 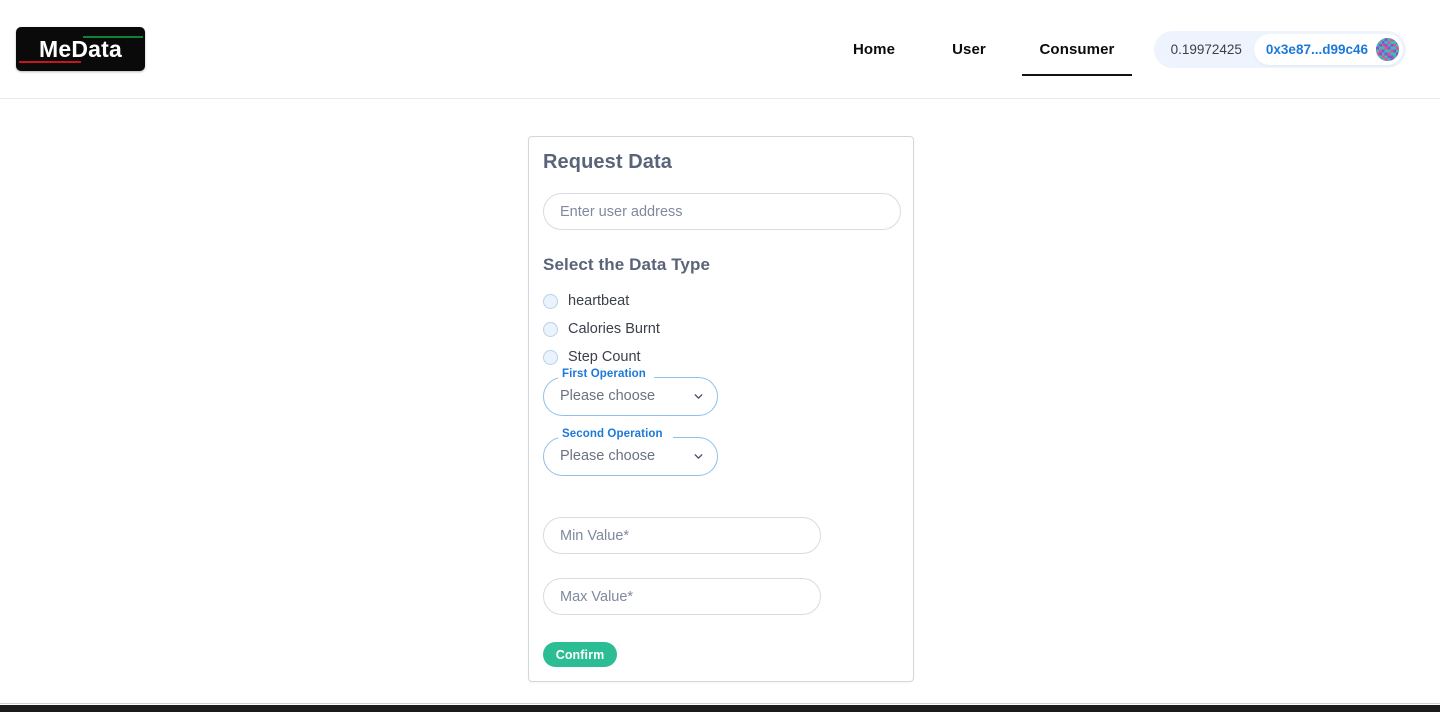 I want to click on wallet-account-button: 0x3e87...d99c46, so click(x=1328, y=49).